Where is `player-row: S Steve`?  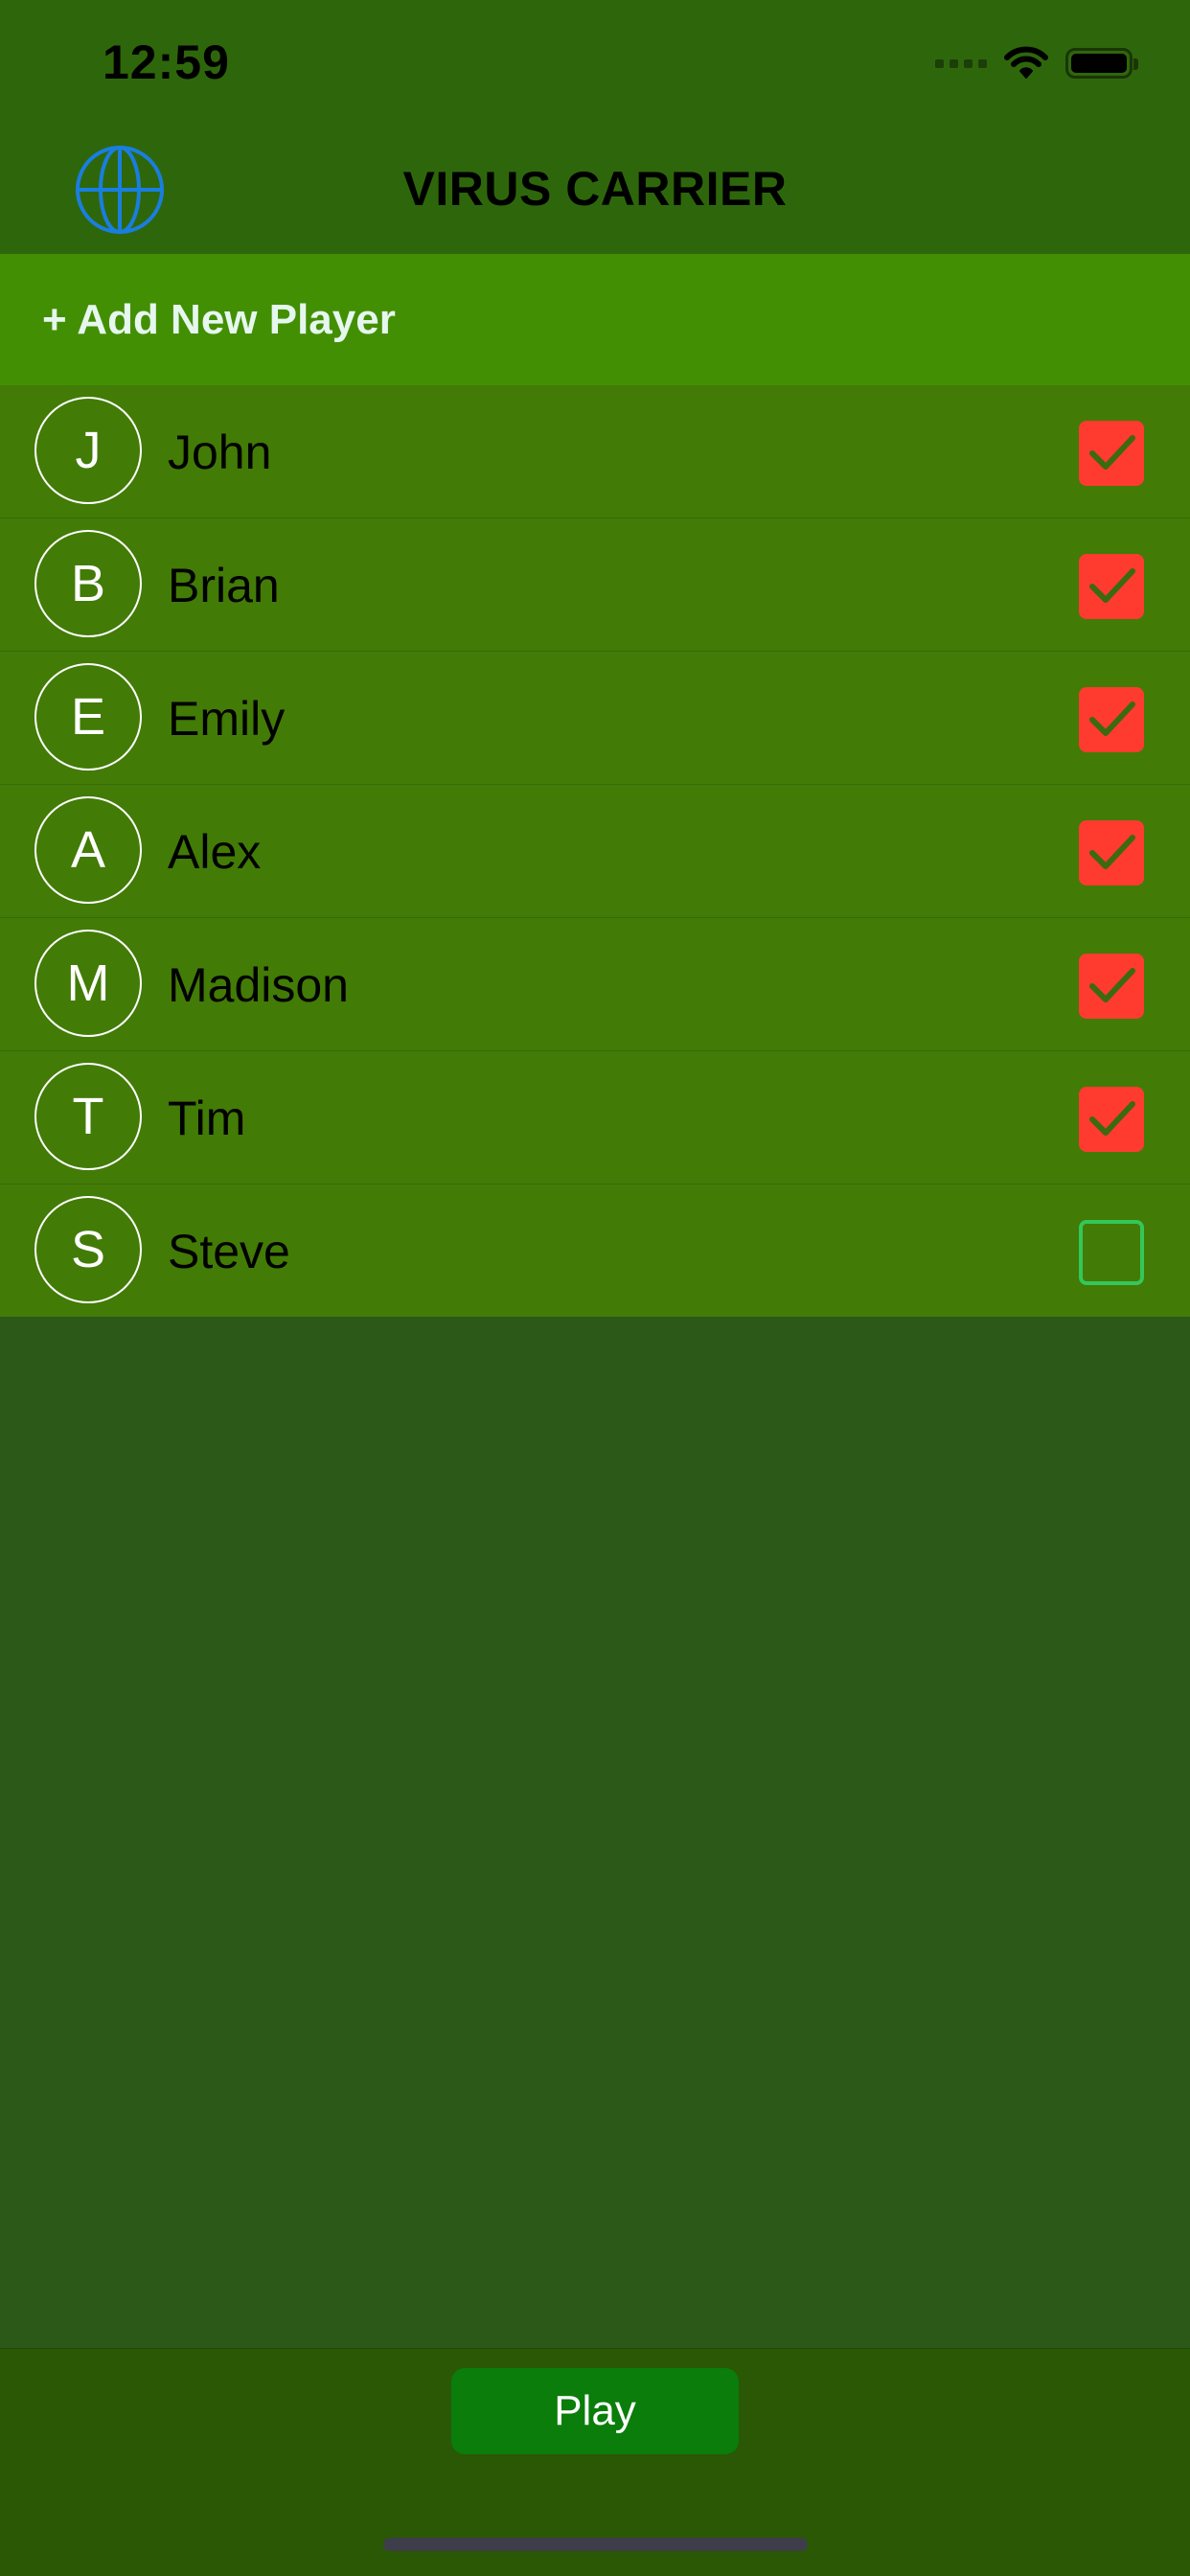 player-row: S Steve is located at coordinates (595, 1251).